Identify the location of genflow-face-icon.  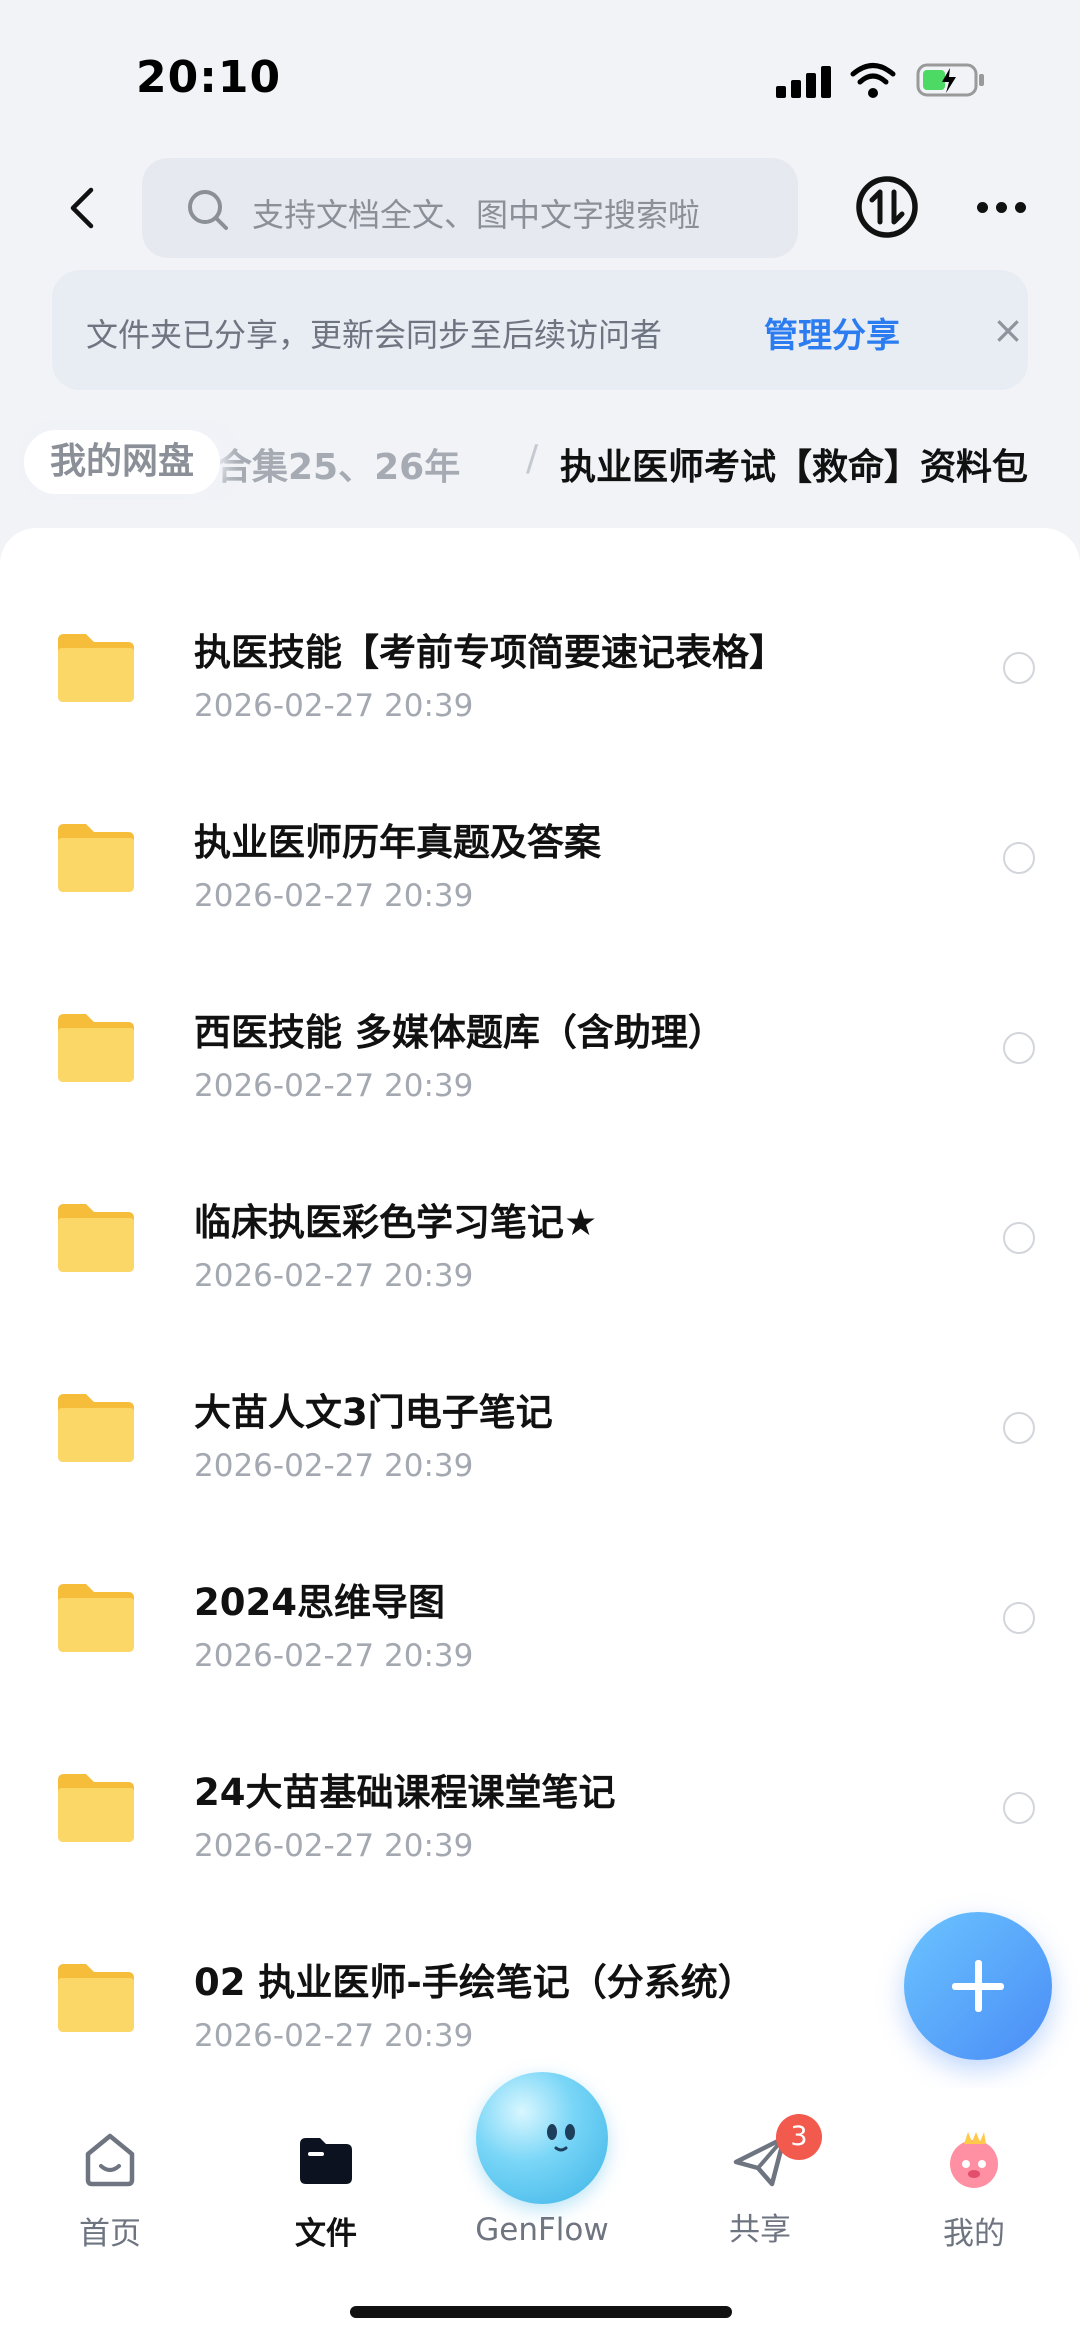
(561, 2138).